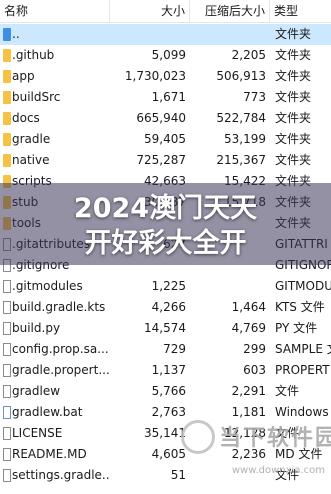  Describe the element at coordinates (248, 328) in the screenshot. I see `file-compressed-size: 4,769` at that location.